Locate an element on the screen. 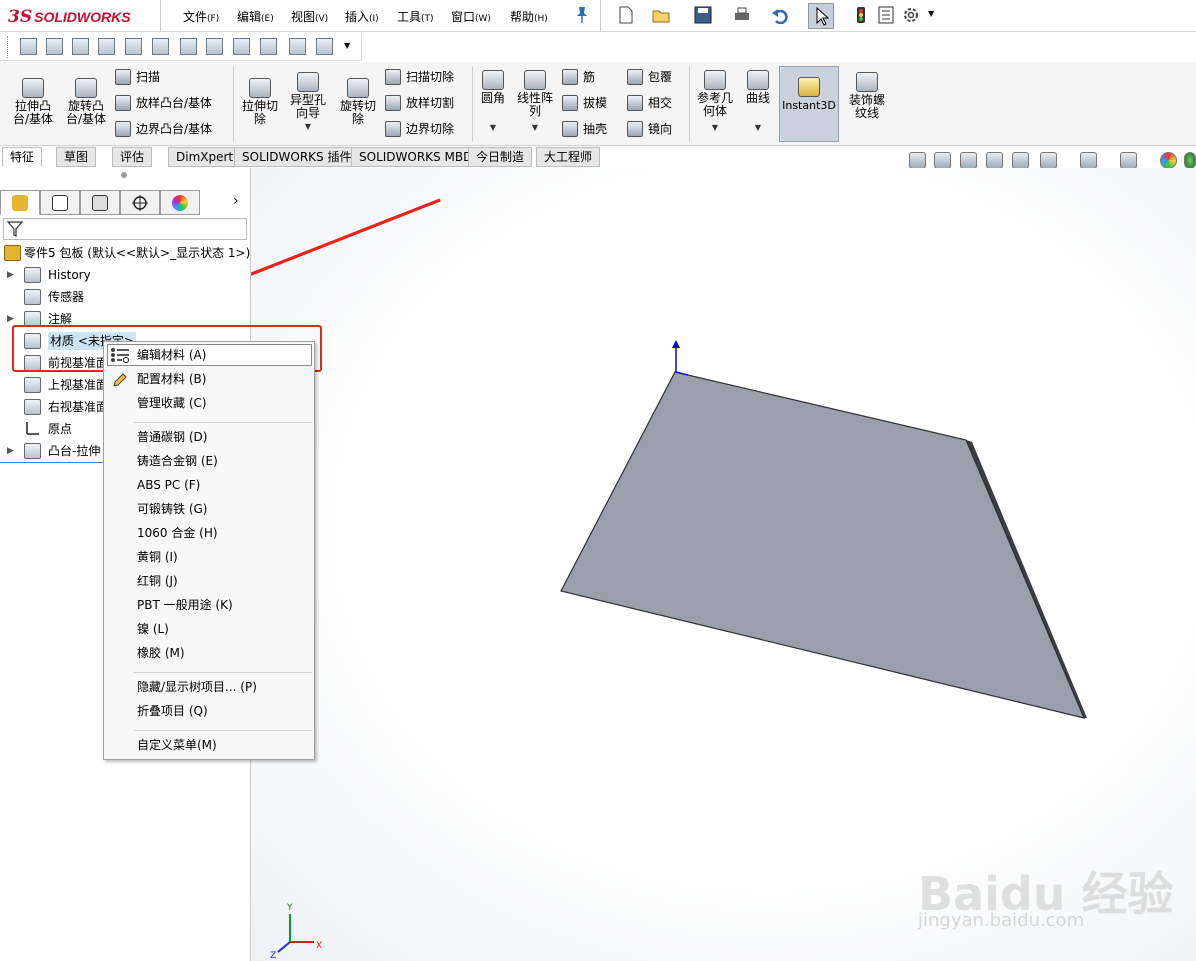  shadows-icon is located at coordinates (214, 46).